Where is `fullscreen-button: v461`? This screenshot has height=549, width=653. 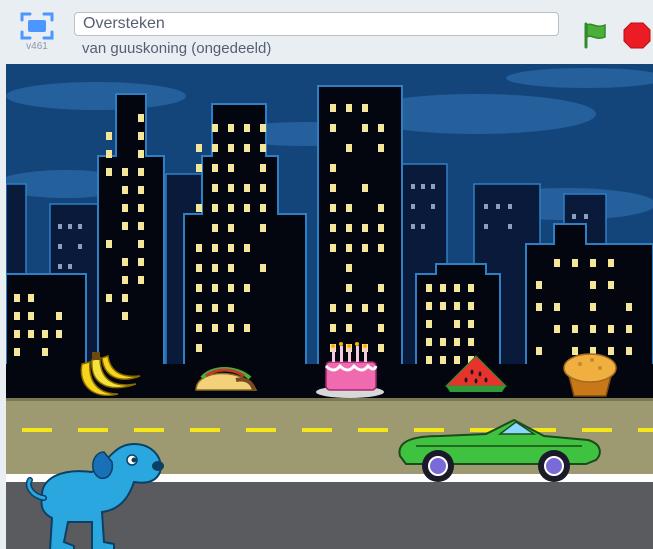
fullscreen-button: v461 is located at coordinates (37, 31).